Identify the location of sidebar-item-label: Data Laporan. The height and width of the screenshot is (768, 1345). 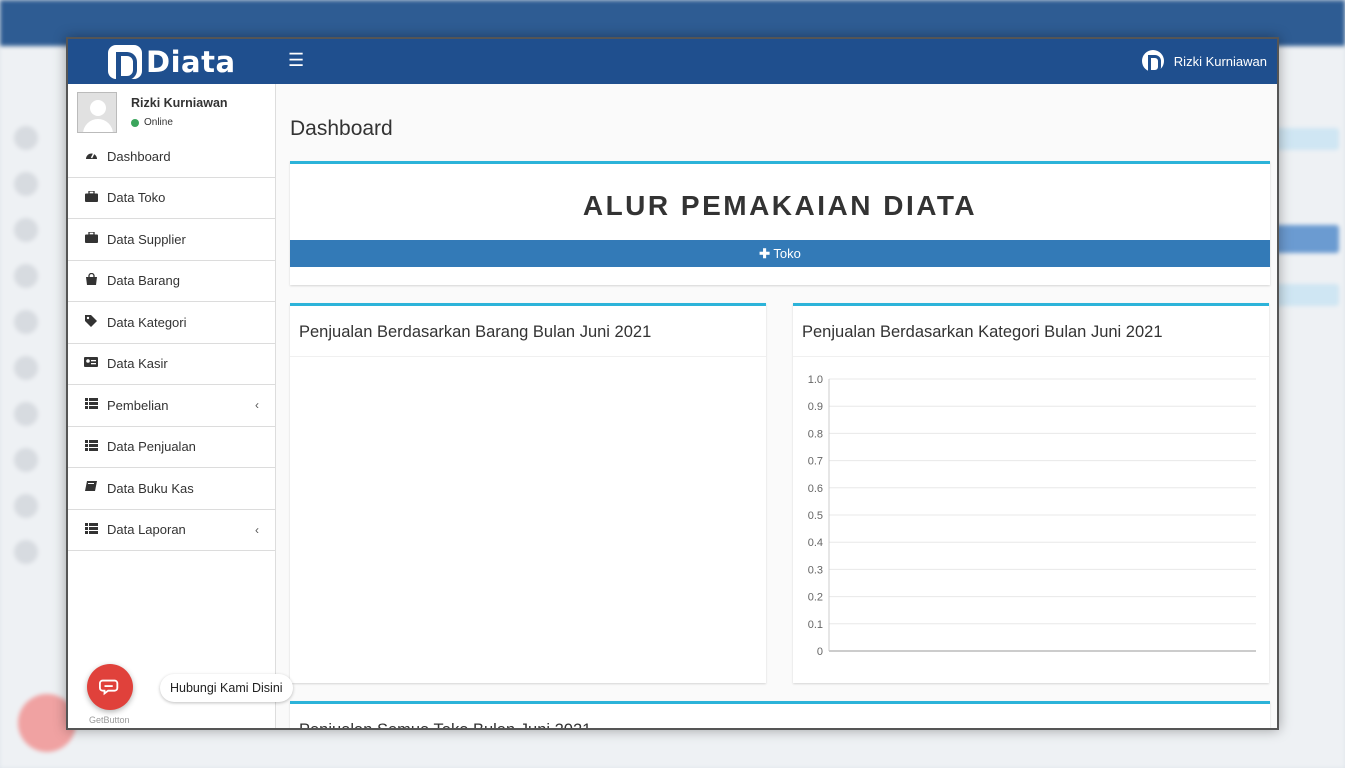
(146, 530).